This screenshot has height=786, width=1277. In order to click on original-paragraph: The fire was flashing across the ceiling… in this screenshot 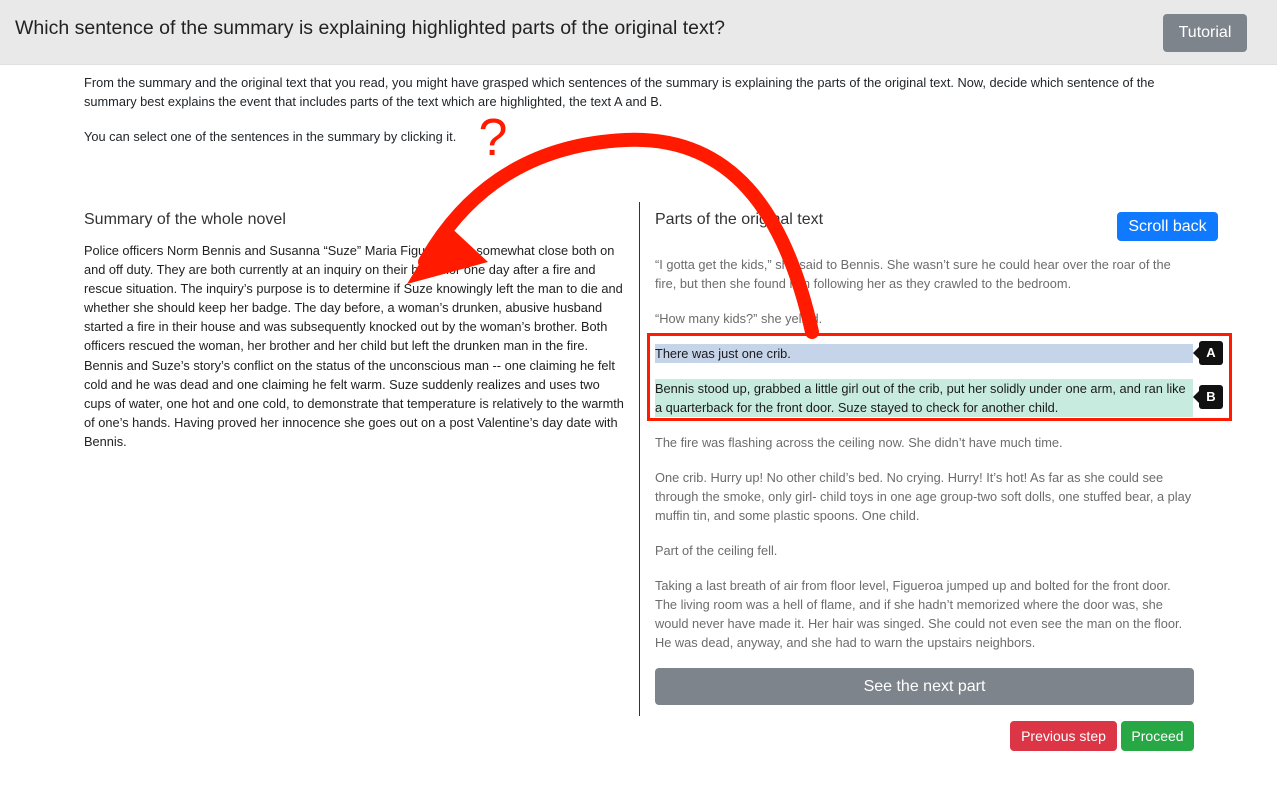, I will do `click(859, 442)`.